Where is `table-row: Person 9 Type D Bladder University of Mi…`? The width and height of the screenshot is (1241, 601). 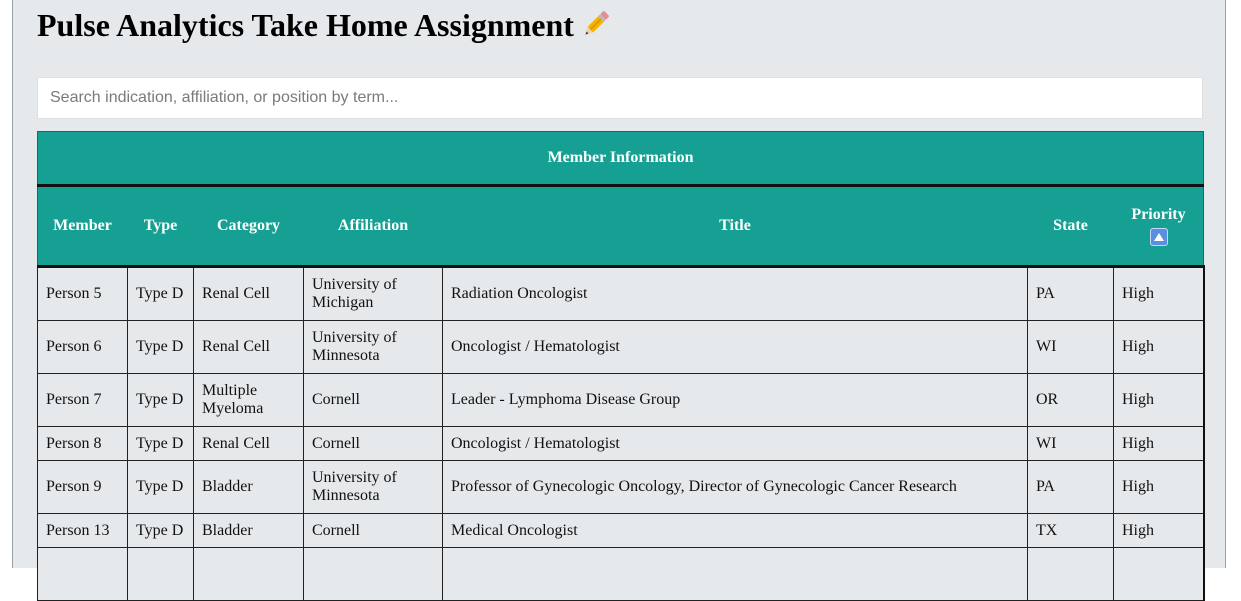 table-row: Person 9 Type D Bladder University of Mi… is located at coordinates (621, 487).